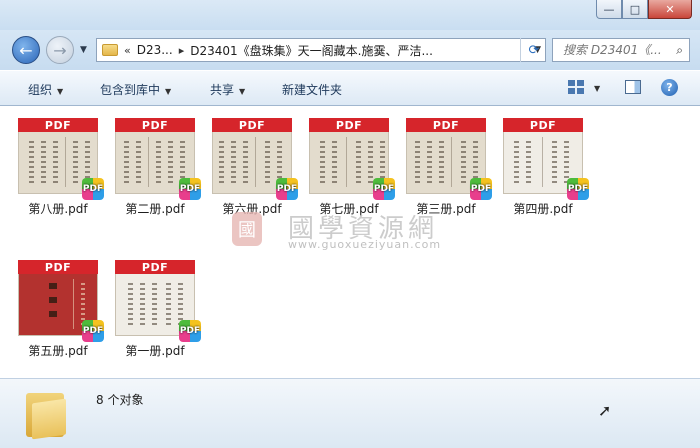 This screenshot has height=448, width=700. I want to click on share-label: 共享, so click(222, 90).